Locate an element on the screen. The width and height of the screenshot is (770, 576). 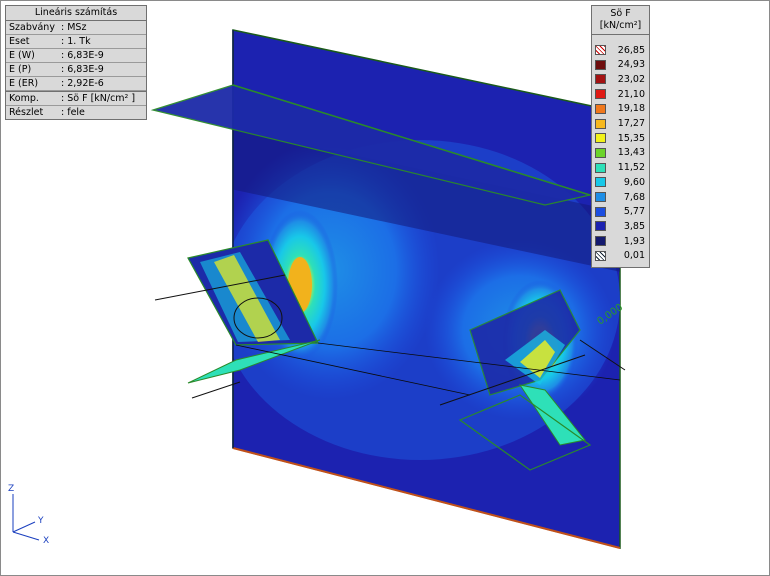
legend-item: 19,18 is located at coordinates (621, 109).